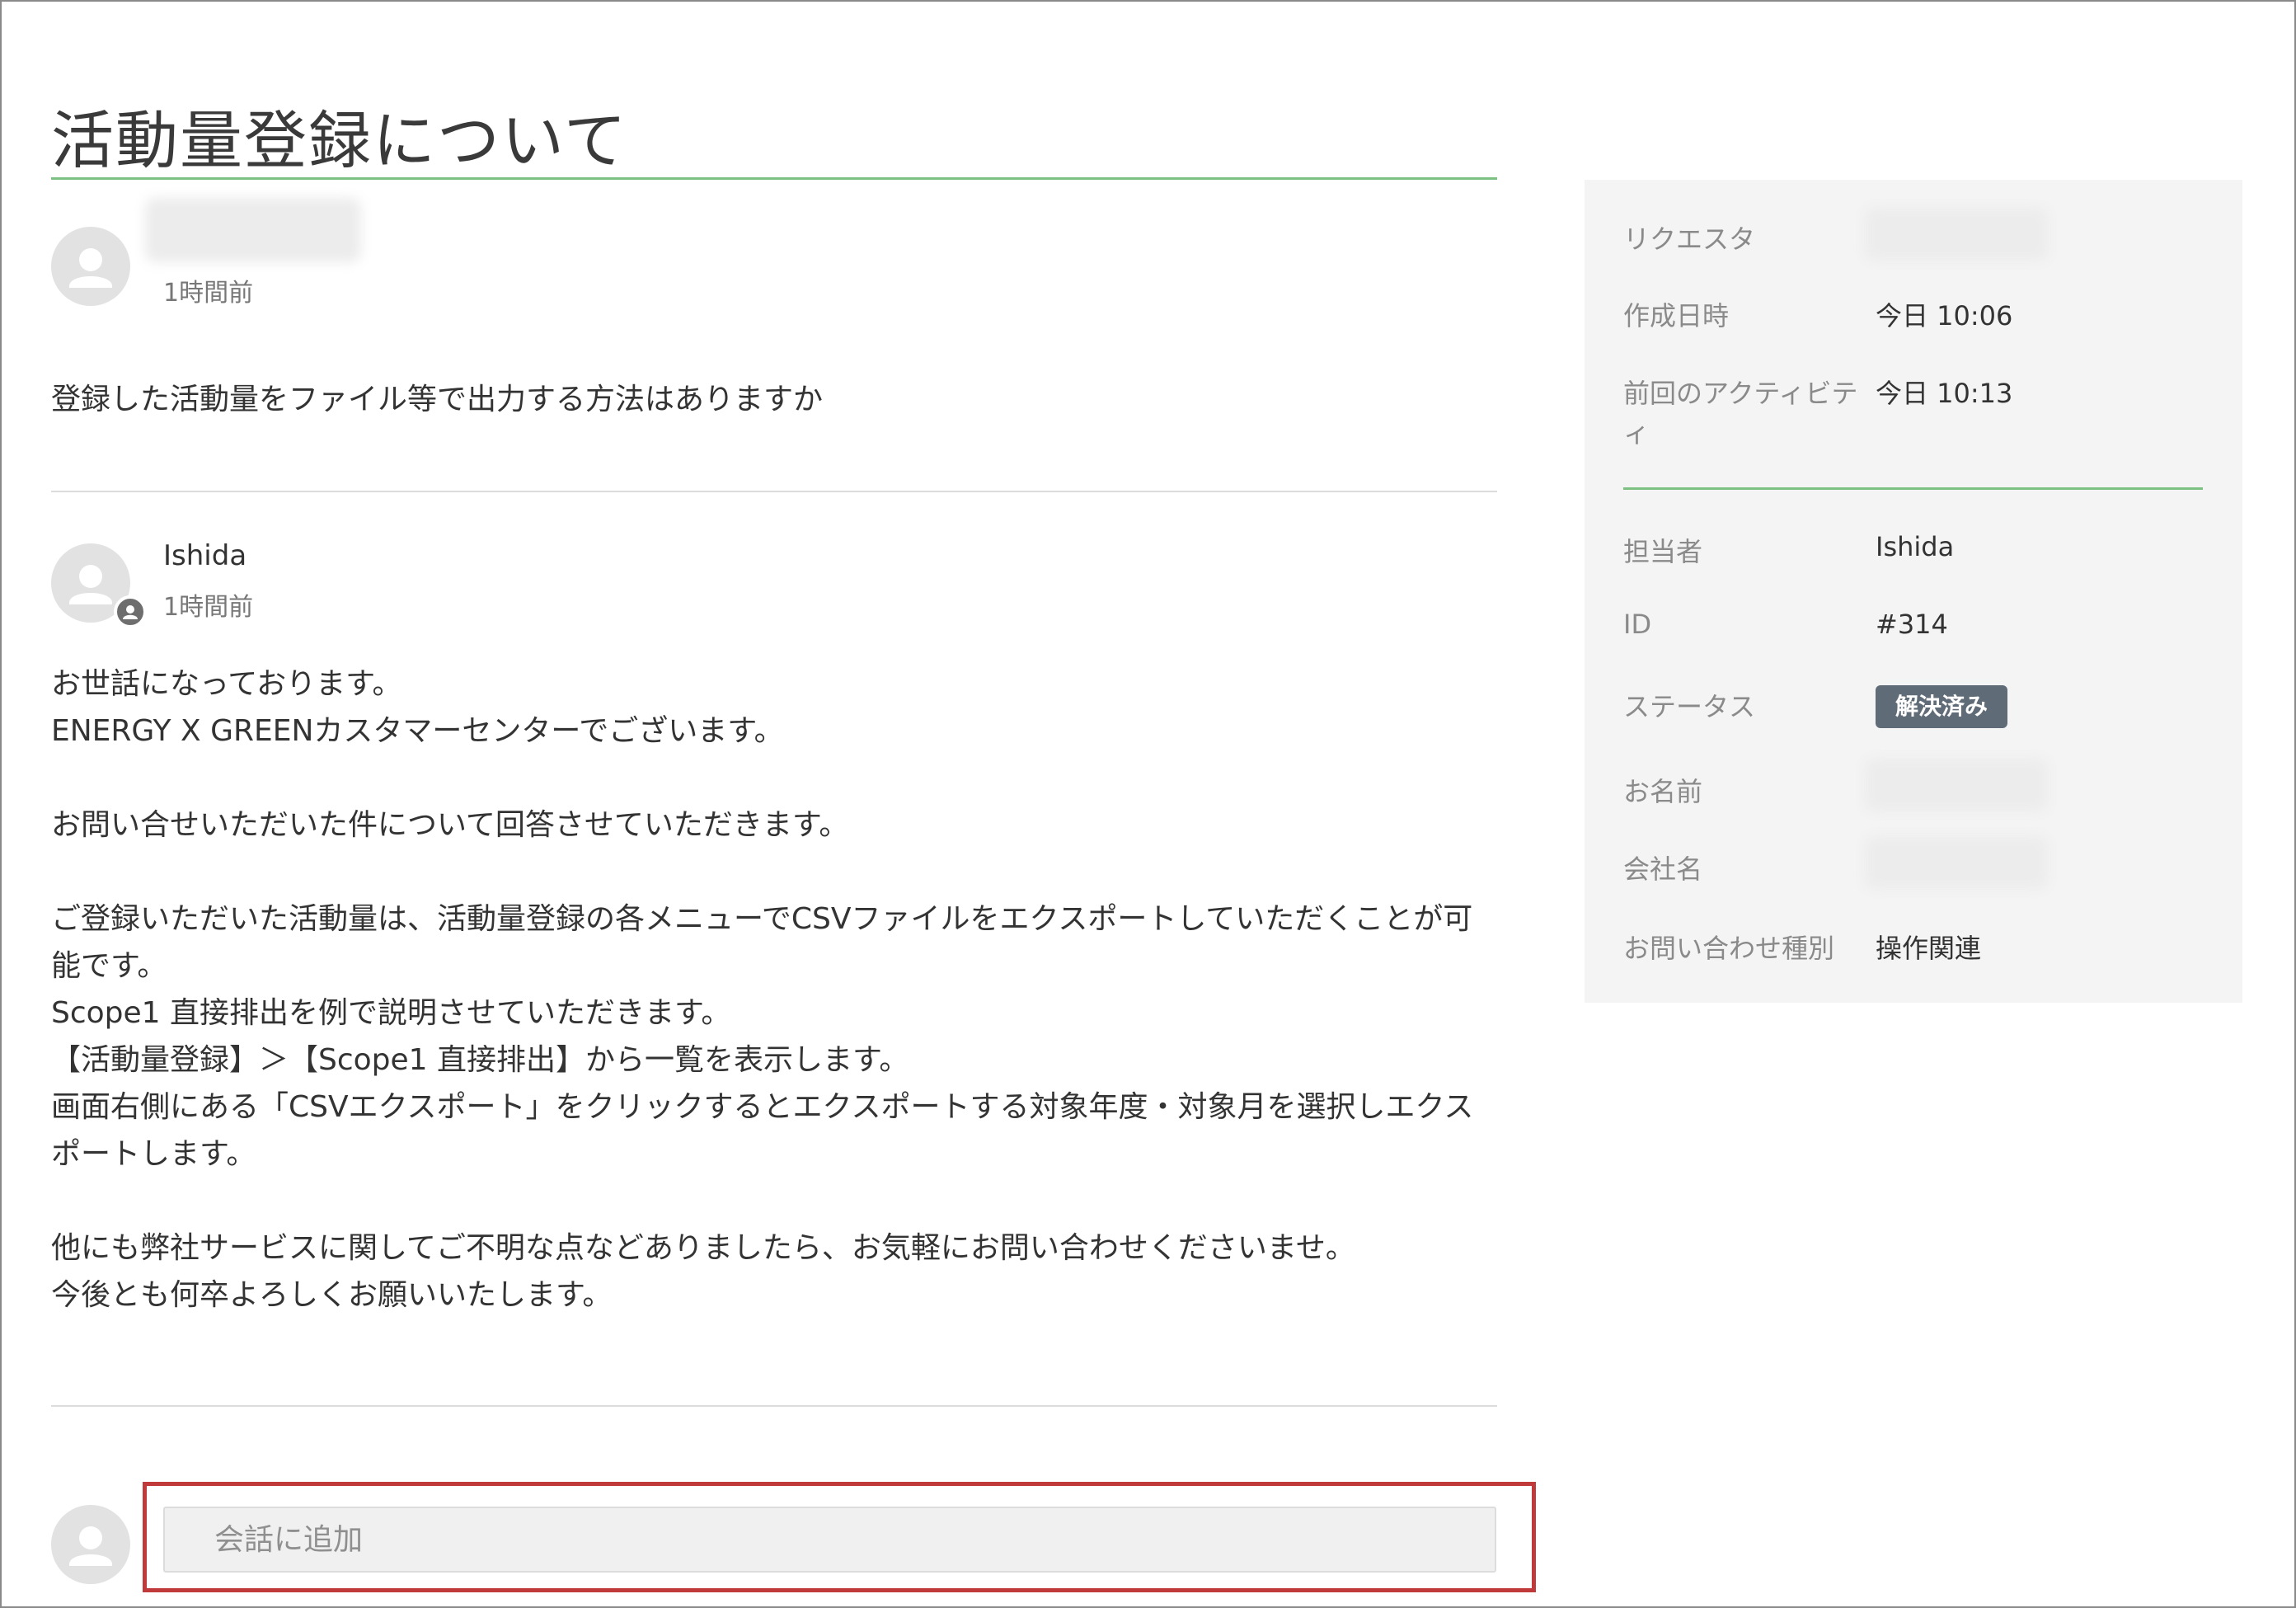 Image resolution: width=2296 pixels, height=1608 pixels. What do you see at coordinates (830, 1540) in the screenshot?
I see `reply-input` at bounding box center [830, 1540].